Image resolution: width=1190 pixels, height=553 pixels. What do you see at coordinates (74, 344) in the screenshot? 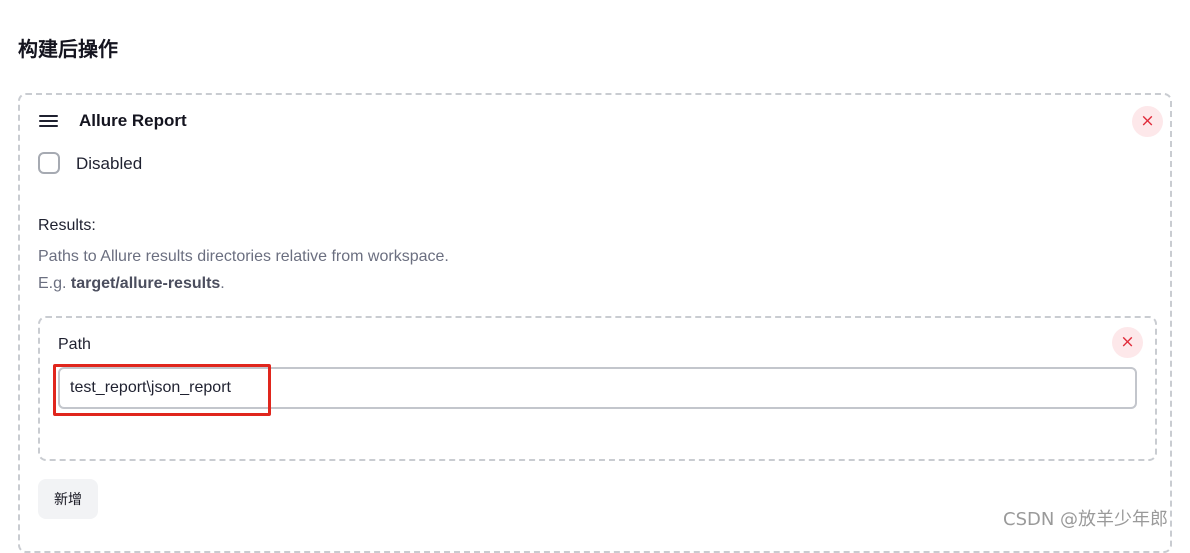
I see `path-label: Path` at bounding box center [74, 344].